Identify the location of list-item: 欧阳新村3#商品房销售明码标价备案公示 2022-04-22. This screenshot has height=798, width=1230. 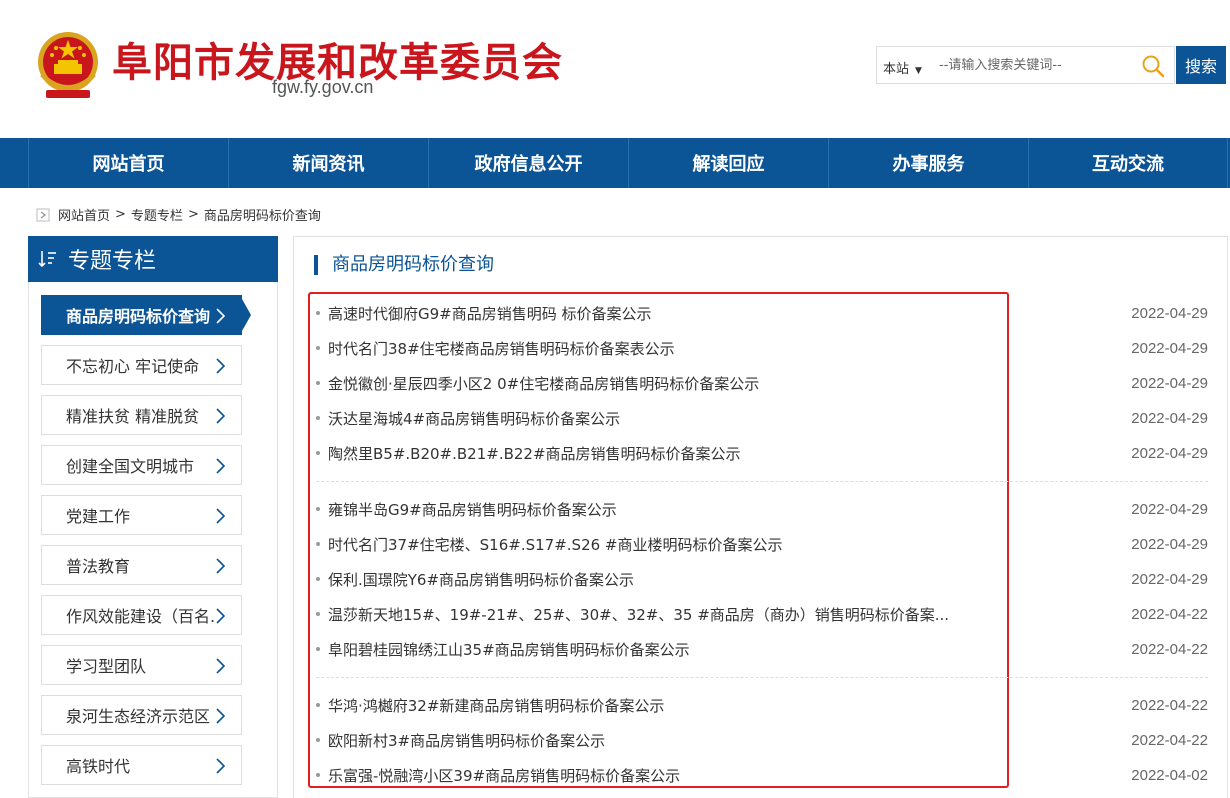
(762, 740).